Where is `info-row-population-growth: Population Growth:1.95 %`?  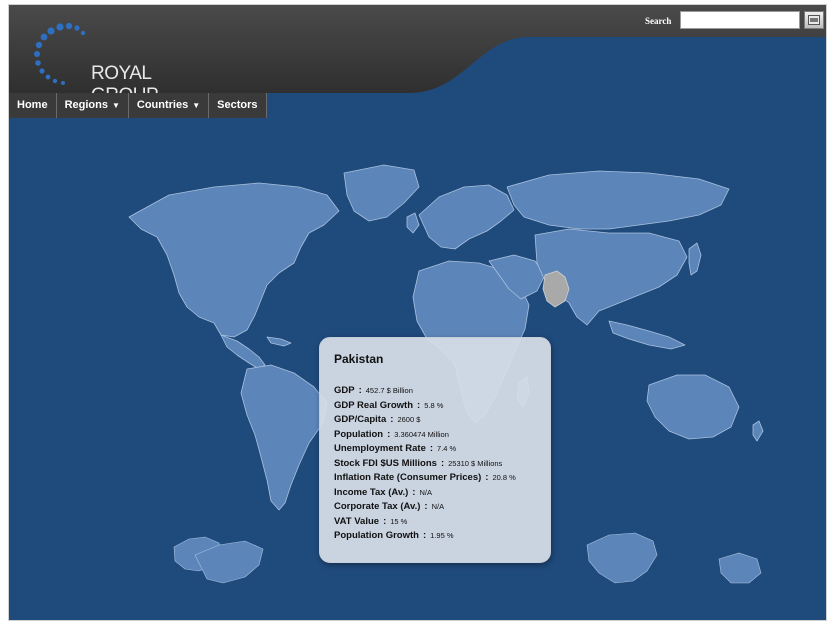 info-row-population-growth: Population Growth:1.95 % is located at coordinates (394, 535).